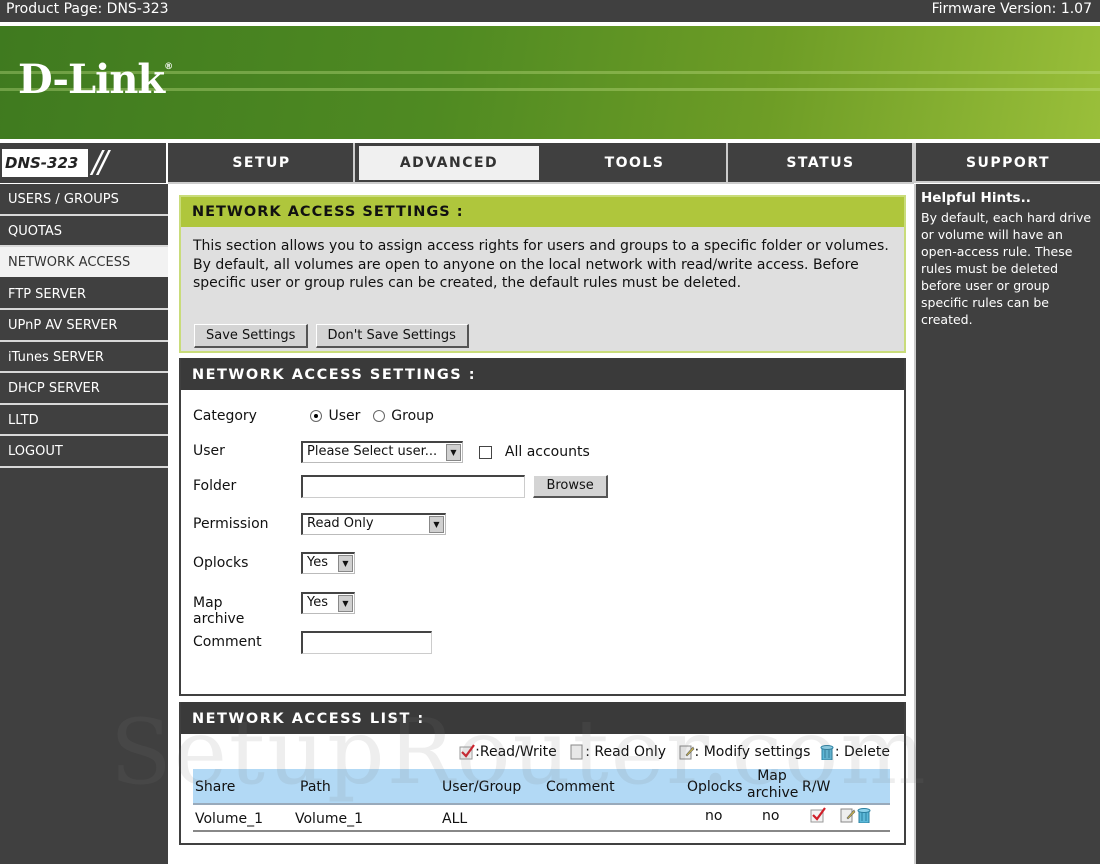 Image resolution: width=1100 pixels, height=864 pixels. What do you see at coordinates (168, 67) in the screenshot?
I see `registered-mark: ®` at bounding box center [168, 67].